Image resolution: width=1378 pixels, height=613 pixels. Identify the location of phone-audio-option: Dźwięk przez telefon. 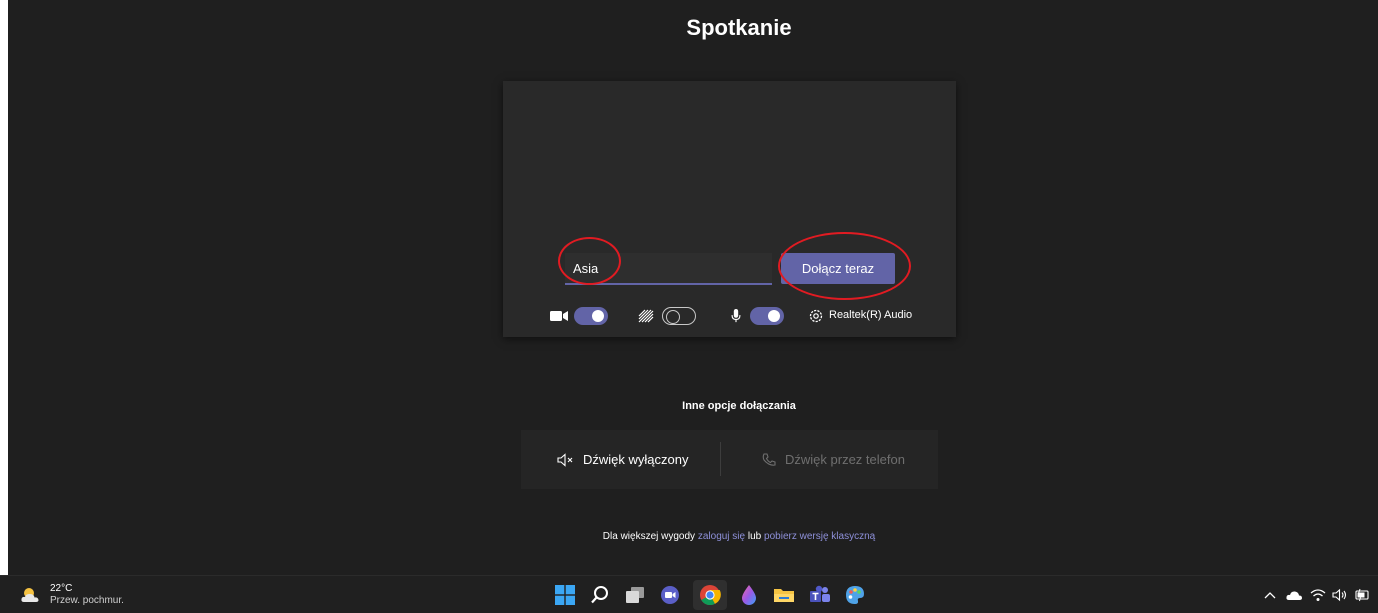
(833, 459).